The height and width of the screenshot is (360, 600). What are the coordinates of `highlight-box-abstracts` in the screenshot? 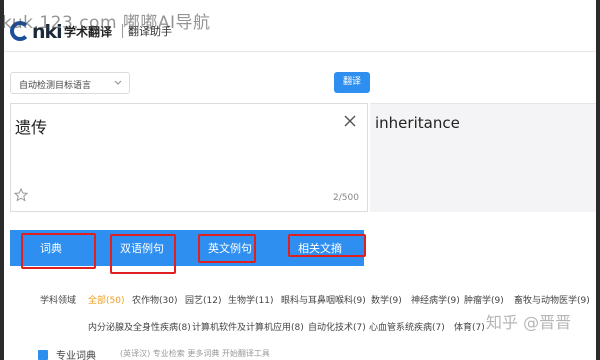 It's located at (327, 245).